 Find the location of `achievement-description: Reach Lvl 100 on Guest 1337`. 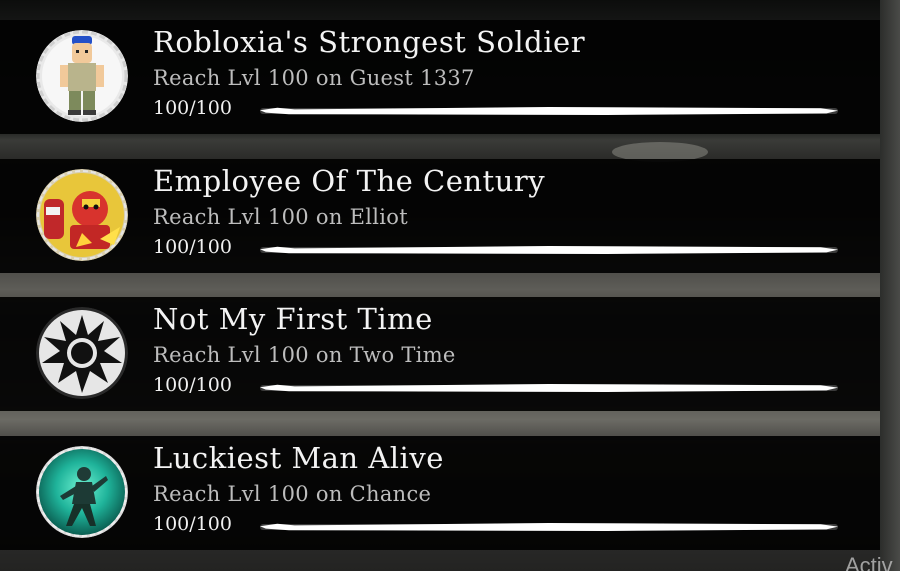

achievement-description: Reach Lvl 100 on Guest 1337 is located at coordinates (314, 78).